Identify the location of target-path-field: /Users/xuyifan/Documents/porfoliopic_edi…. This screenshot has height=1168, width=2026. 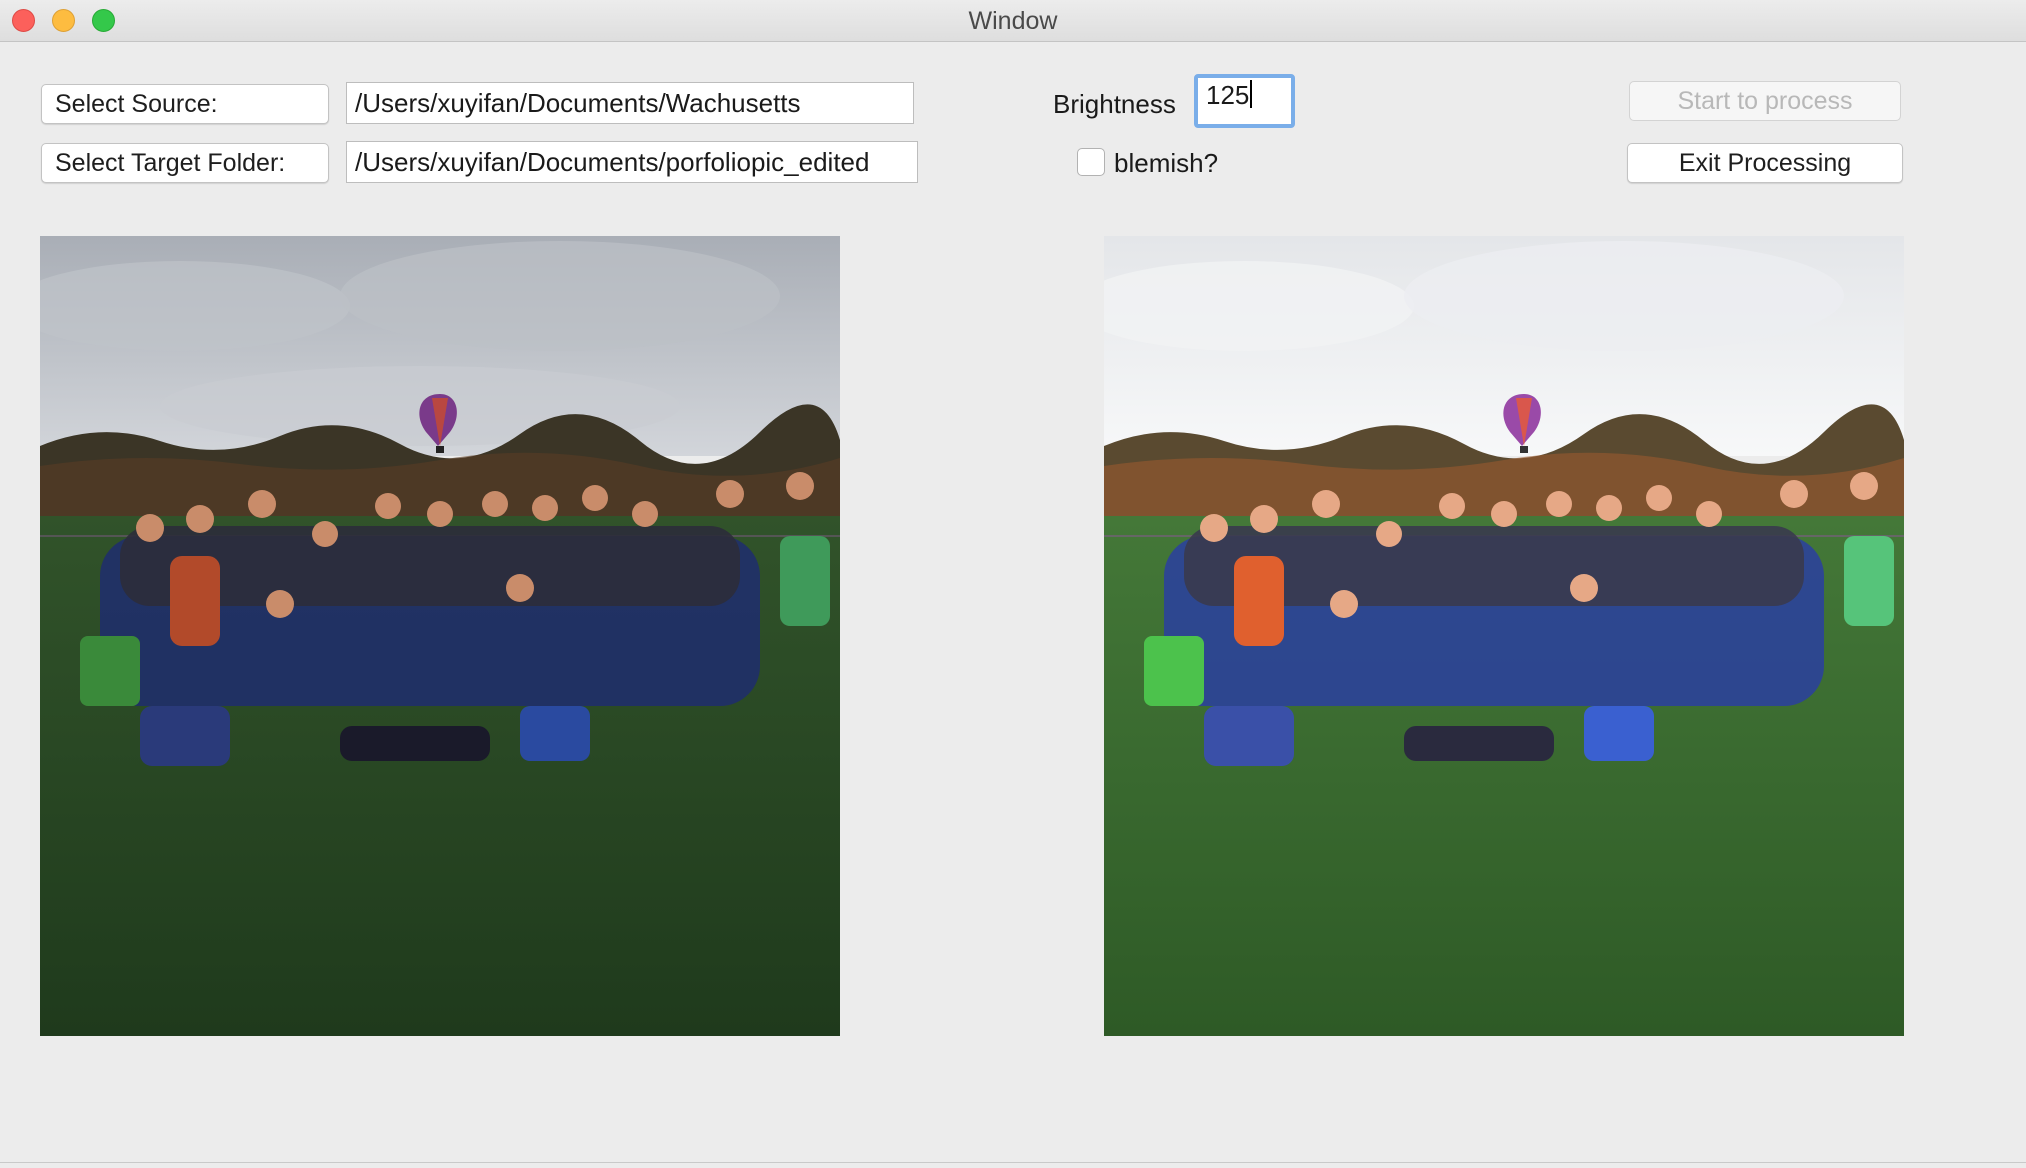
(632, 162).